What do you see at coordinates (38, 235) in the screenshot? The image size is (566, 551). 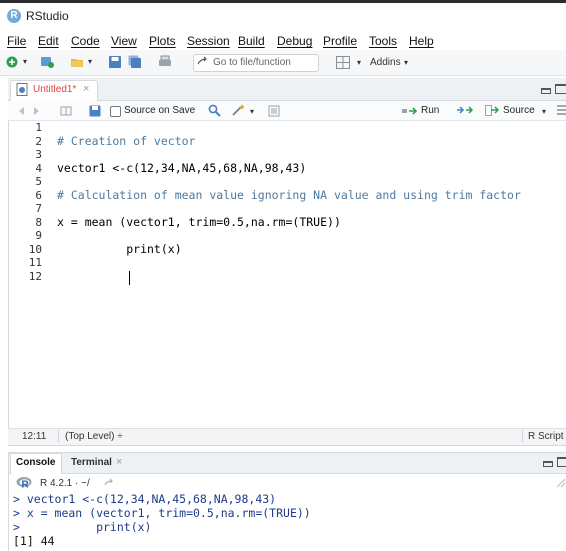 I see `line-number: 9` at bounding box center [38, 235].